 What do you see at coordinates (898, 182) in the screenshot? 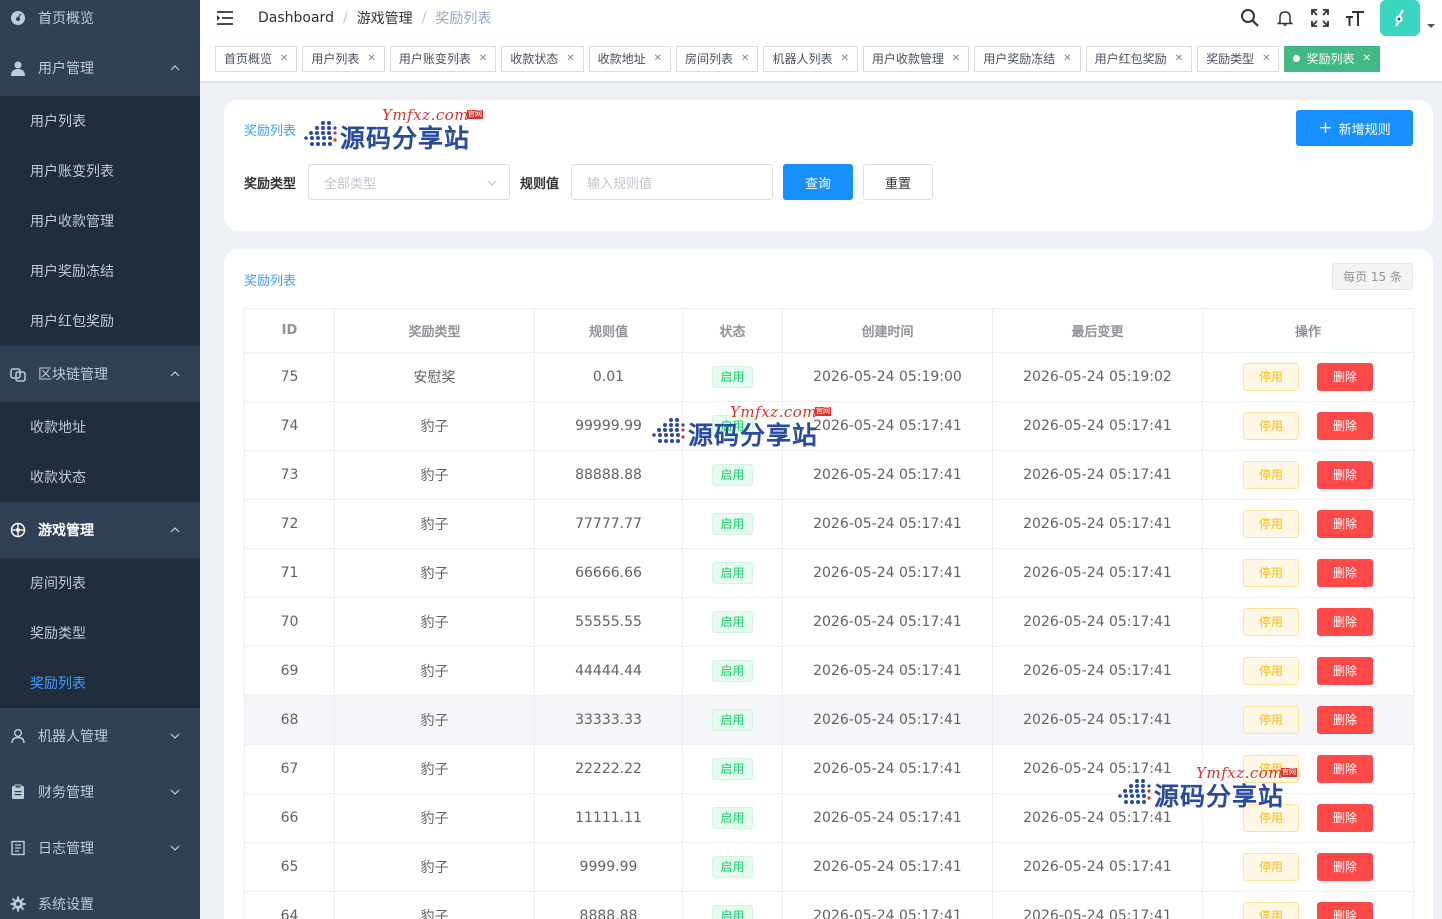
I see `reset-button: 重置` at bounding box center [898, 182].